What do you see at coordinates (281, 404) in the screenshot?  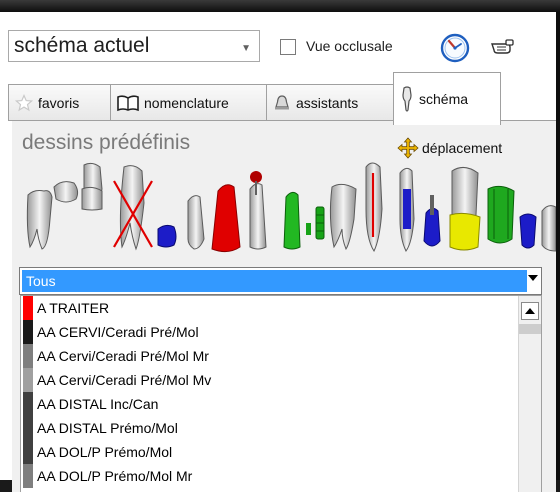 I see `list-item: AA DISTAL Inc/Can` at bounding box center [281, 404].